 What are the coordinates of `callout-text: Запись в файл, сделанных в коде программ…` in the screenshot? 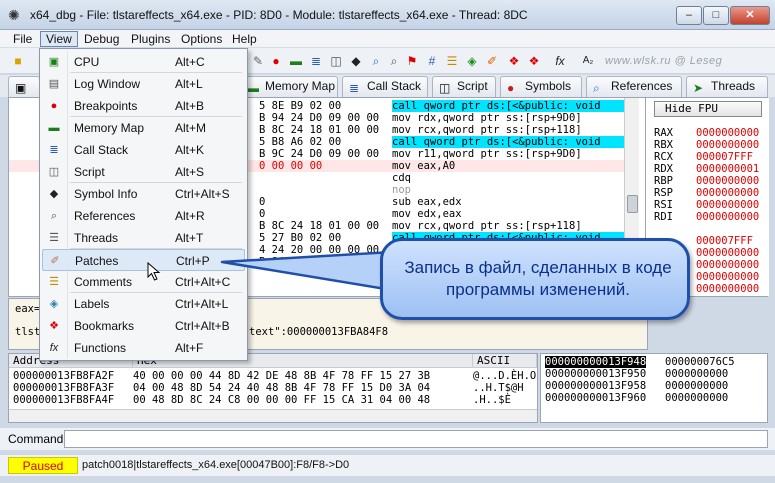 It's located at (538, 278).